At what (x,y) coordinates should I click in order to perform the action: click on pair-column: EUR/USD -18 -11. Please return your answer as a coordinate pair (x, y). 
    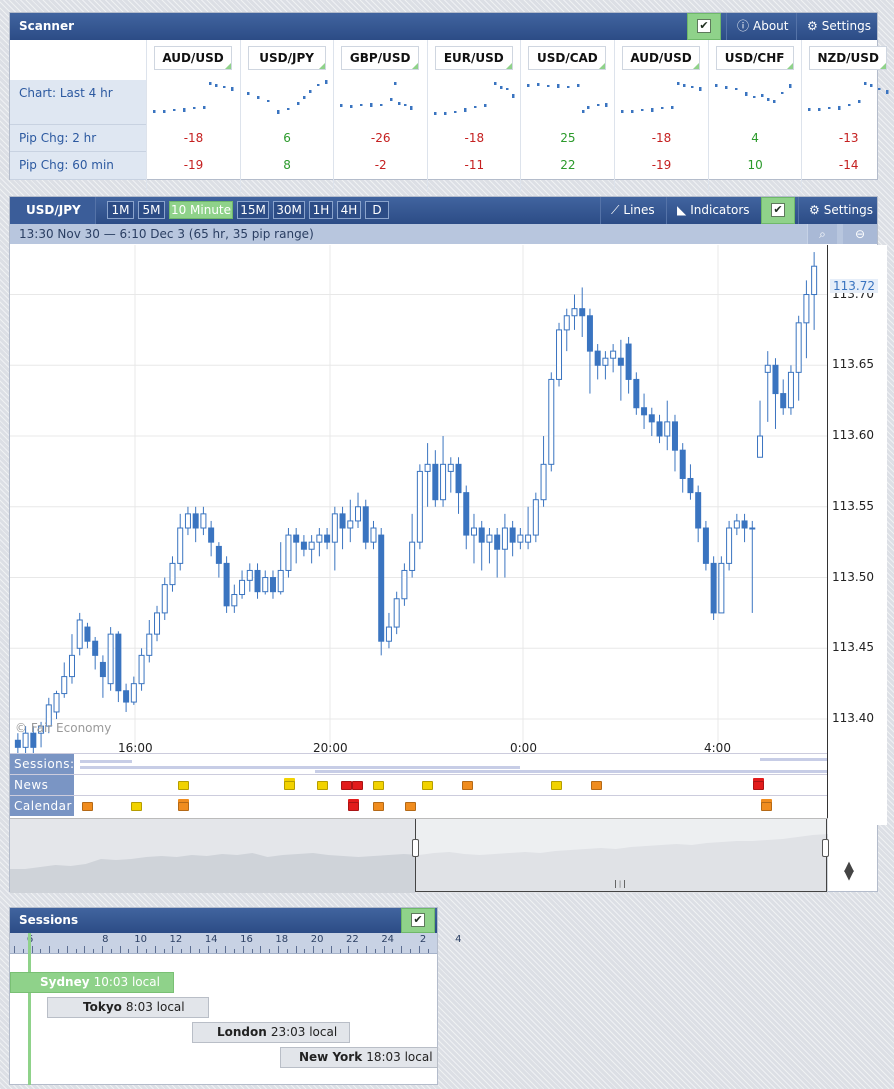
    Looking at the image, I should click on (473, 116).